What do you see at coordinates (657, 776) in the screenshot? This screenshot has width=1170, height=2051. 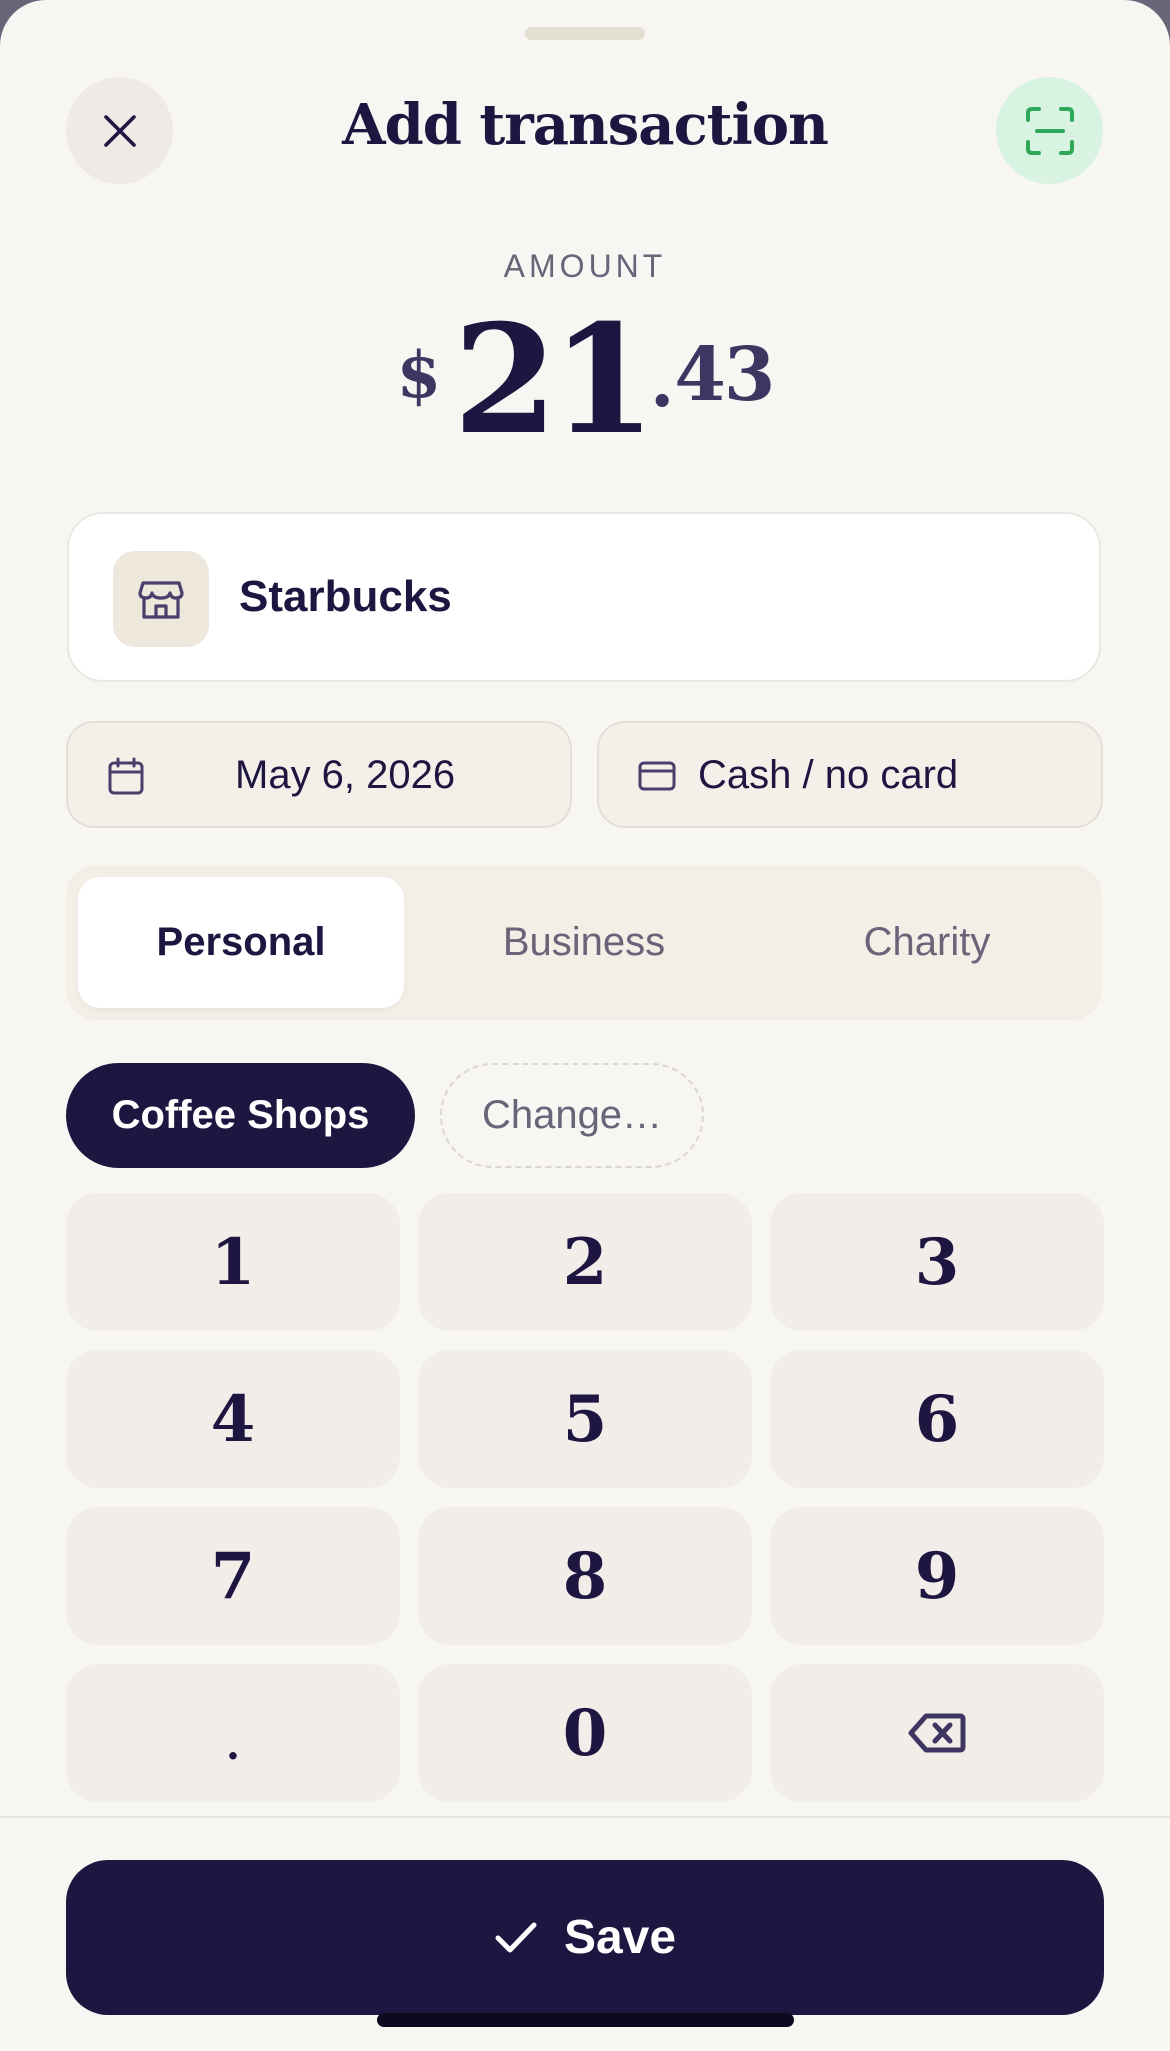 I see `credit-card-icon` at bounding box center [657, 776].